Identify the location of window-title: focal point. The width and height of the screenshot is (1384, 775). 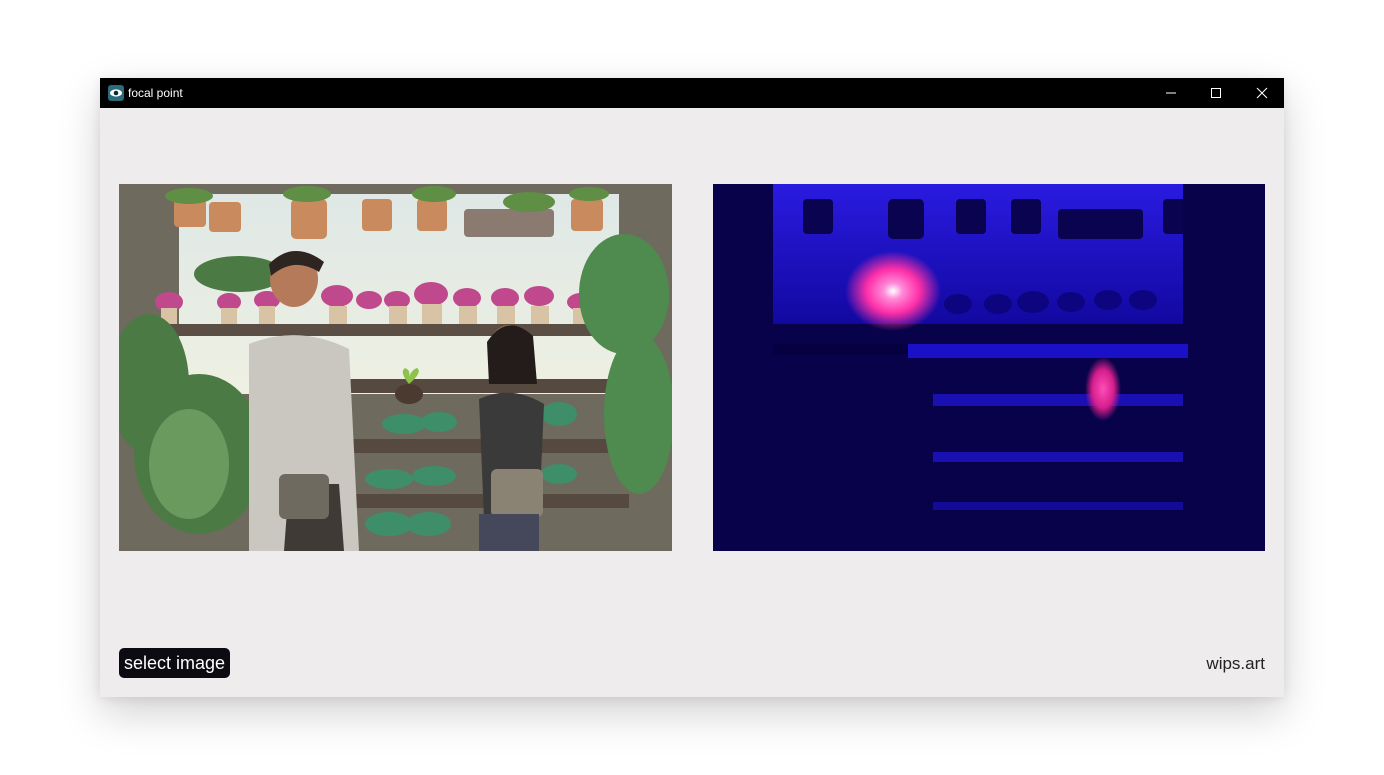
(155, 93).